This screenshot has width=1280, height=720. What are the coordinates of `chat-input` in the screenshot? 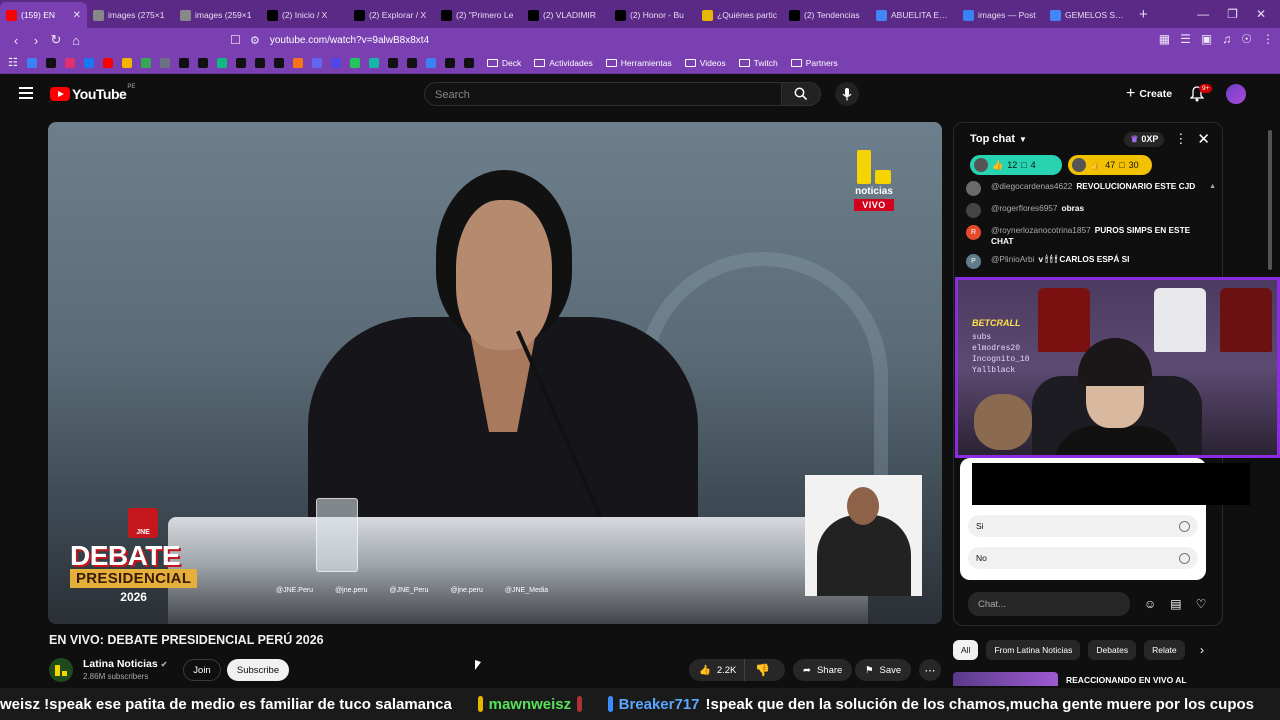 It's located at (1049, 604).